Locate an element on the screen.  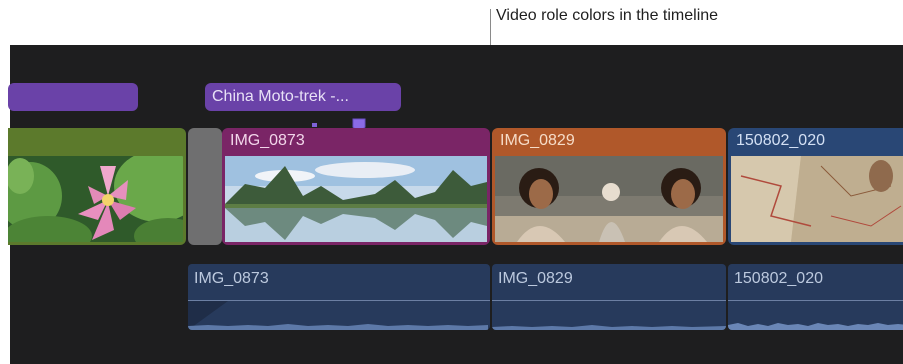
gap-clip is located at coordinates (205, 186).